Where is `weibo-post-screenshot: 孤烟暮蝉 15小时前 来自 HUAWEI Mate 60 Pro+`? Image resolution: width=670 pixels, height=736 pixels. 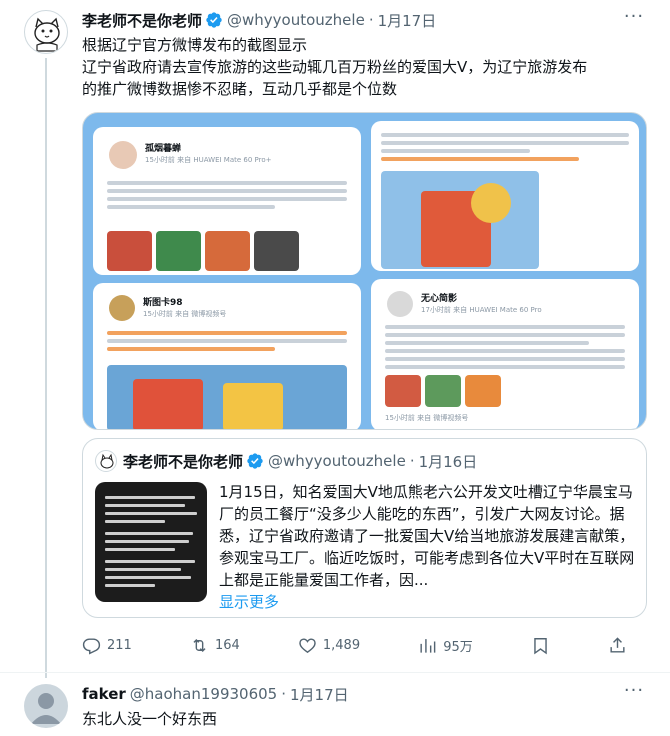
weibo-post-screenshot: 孤烟暮蝉 15小时前 来自 HUAWEI Mate 60 Pro+ is located at coordinates (227, 201).